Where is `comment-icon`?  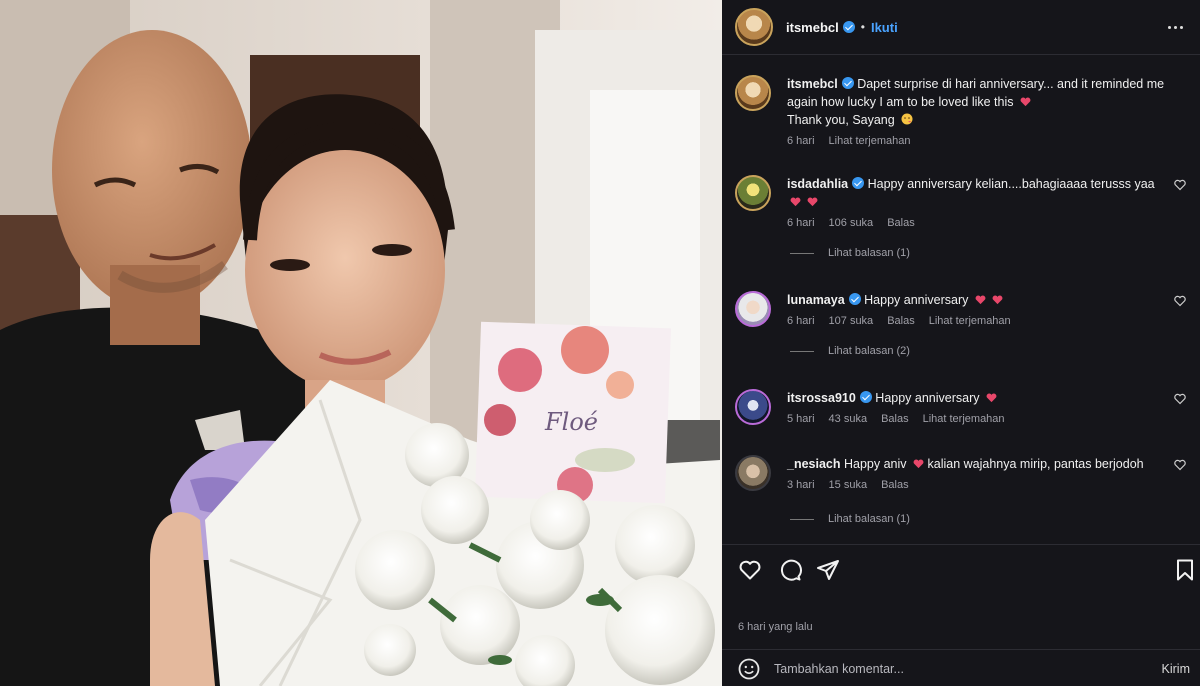 comment-icon is located at coordinates (790, 570).